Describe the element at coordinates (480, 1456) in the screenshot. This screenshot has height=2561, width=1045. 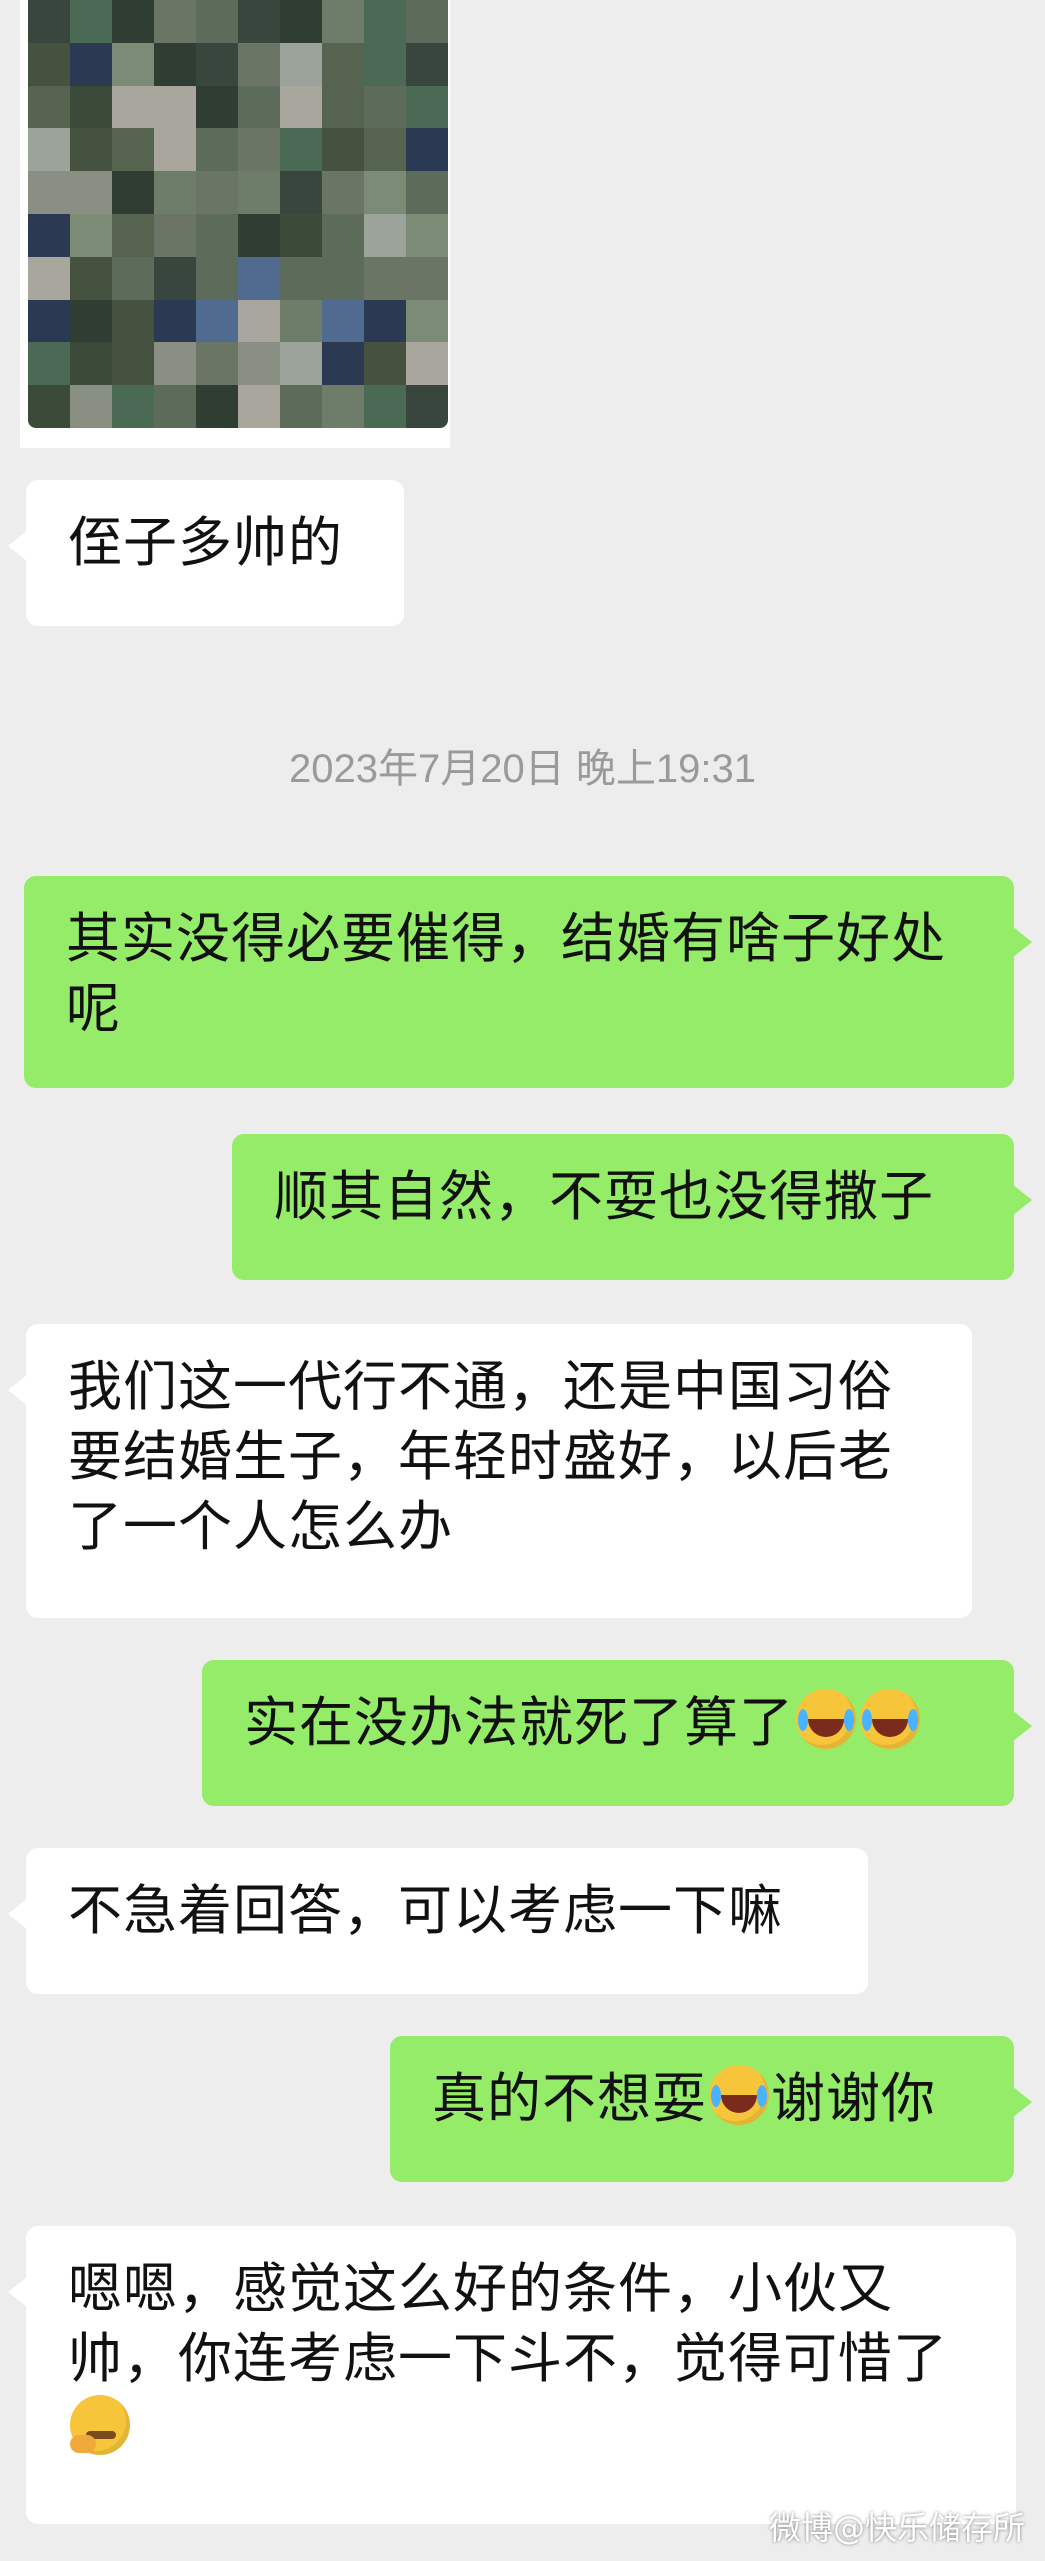
I see `message-text: 我们这一代行不通，还是中国习俗要结婚生子，年轻时盛好，以后老了一个人怎么办` at that location.